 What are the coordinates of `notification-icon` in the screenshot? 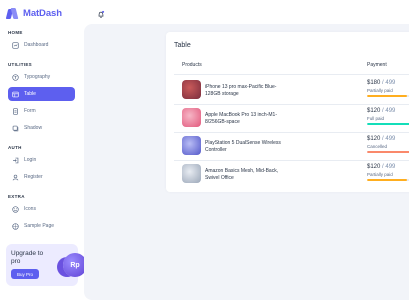 It's located at (101, 12).